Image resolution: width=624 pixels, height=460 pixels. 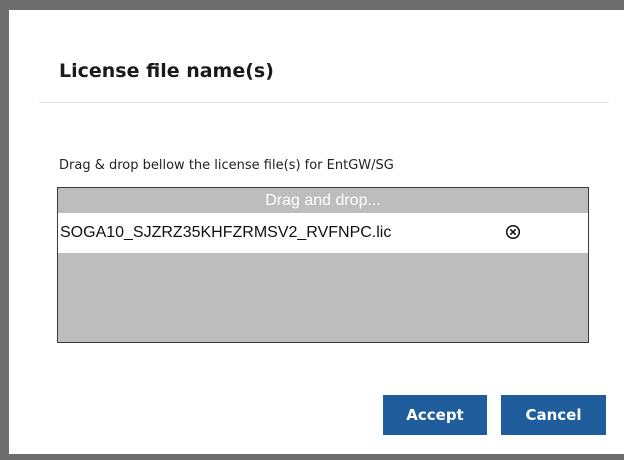 I want to click on cancel-button: Cancel, so click(x=553, y=415).